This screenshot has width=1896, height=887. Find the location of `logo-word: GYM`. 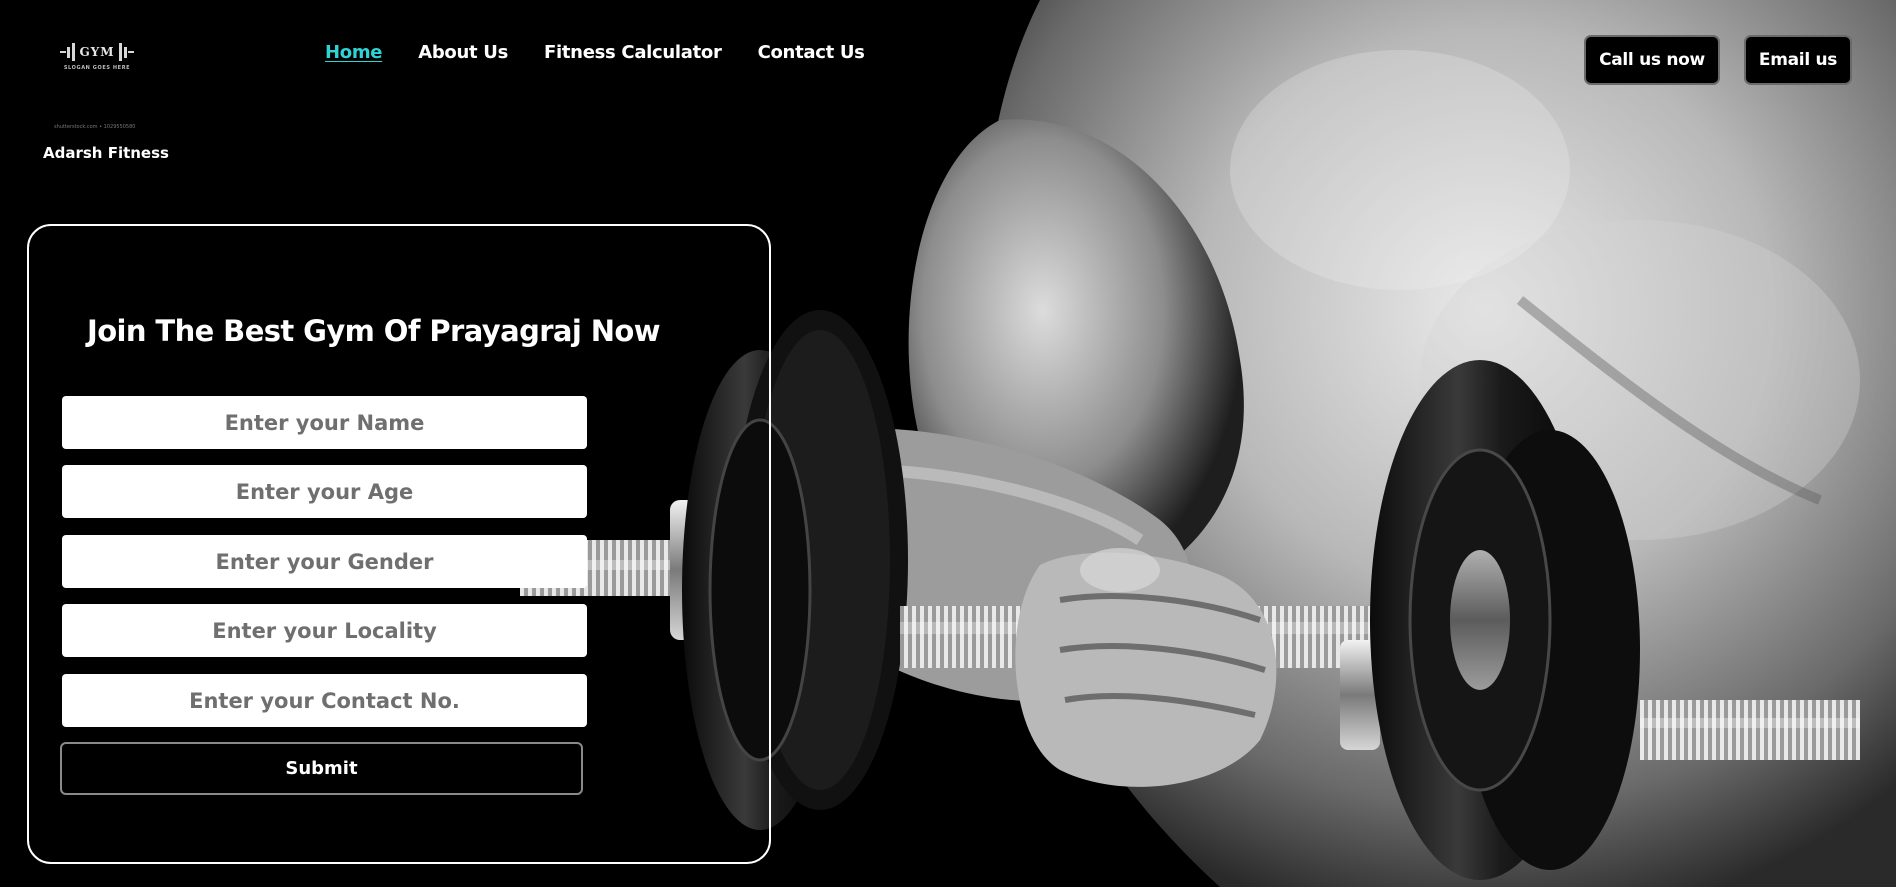

logo-word: GYM is located at coordinates (97, 52).